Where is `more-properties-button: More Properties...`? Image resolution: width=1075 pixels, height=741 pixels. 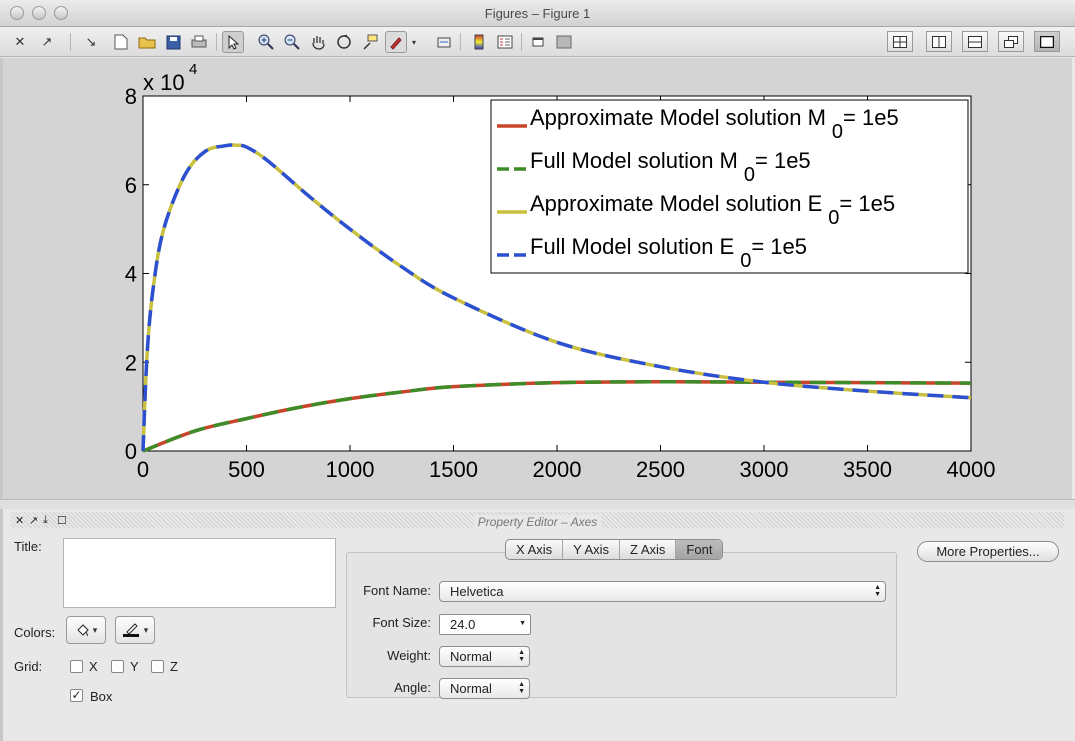
more-properties-button: More Properties... is located at coordinates (988, 551).